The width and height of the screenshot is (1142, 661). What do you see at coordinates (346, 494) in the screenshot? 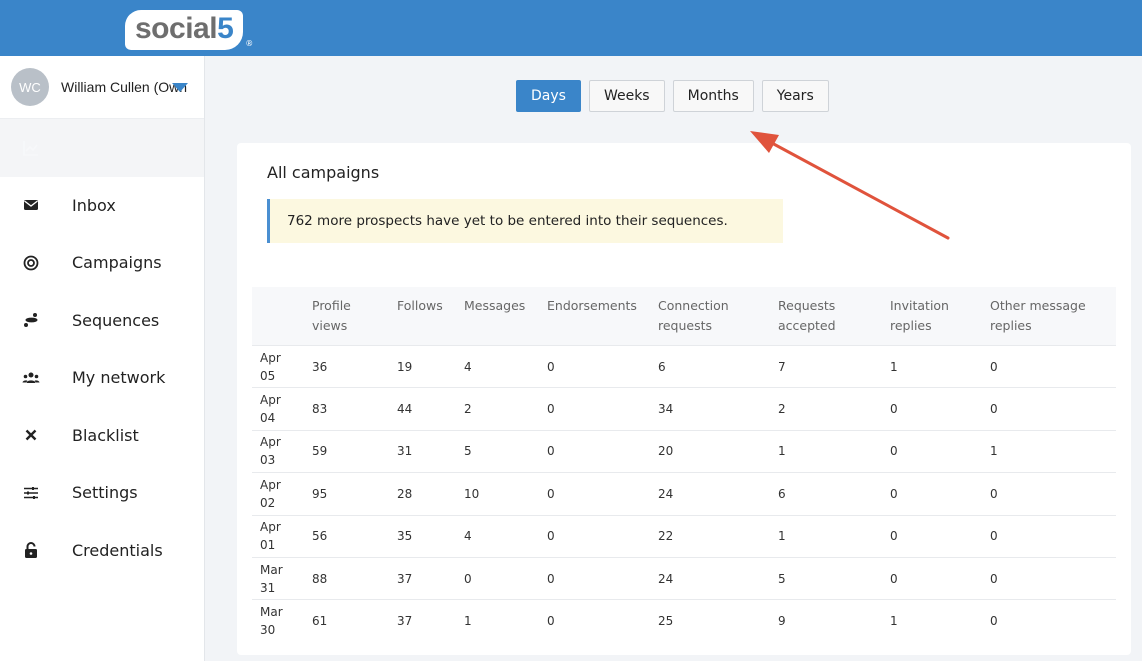
I see `cell-profile-views: 95` at bounding box center [346, 494].